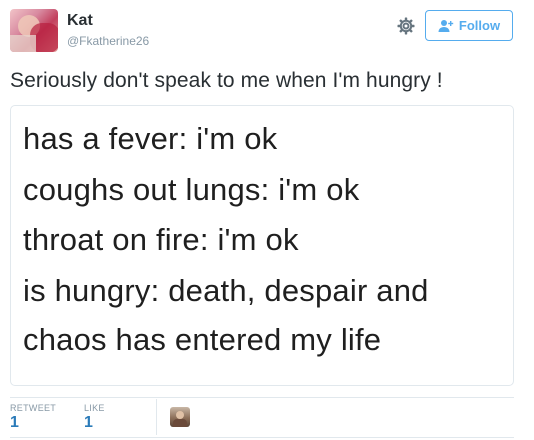  I want to click on image-text-line: chaos has entered my life, so click(202, 339).